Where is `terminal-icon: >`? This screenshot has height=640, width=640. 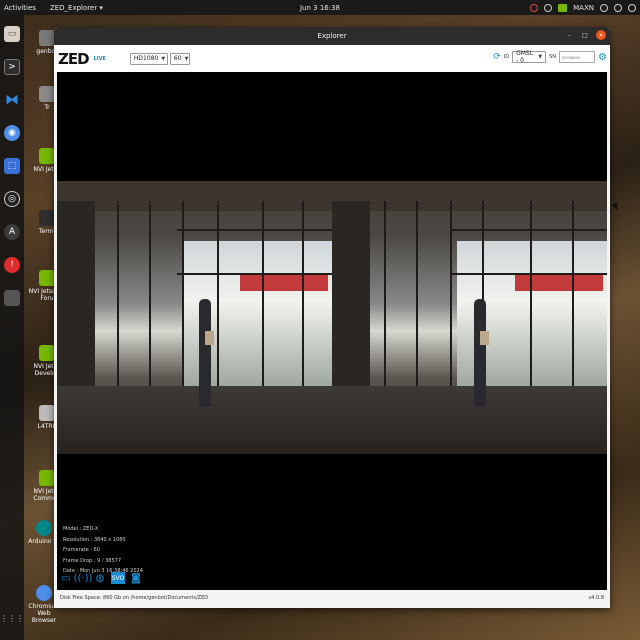 terminal-icon: > is located at coordinates (12, 67).